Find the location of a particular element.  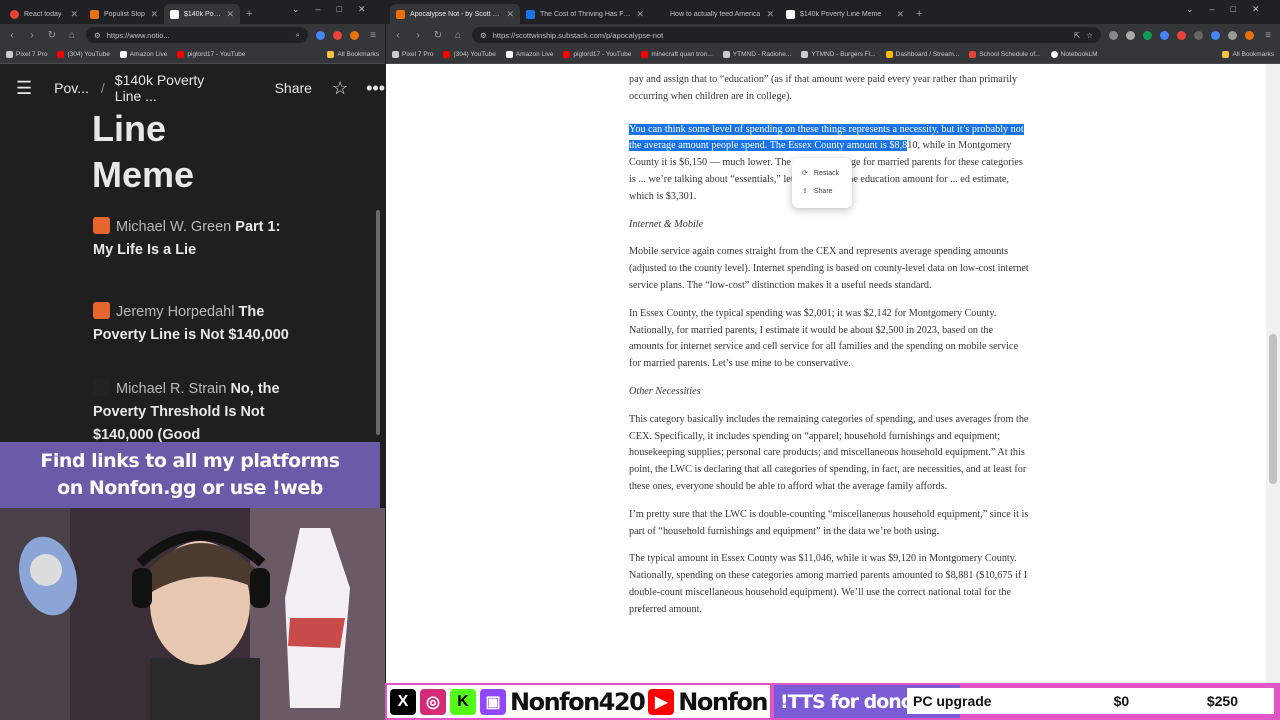

zoom-icon: ⌕ is located at coordinates (298, 35).